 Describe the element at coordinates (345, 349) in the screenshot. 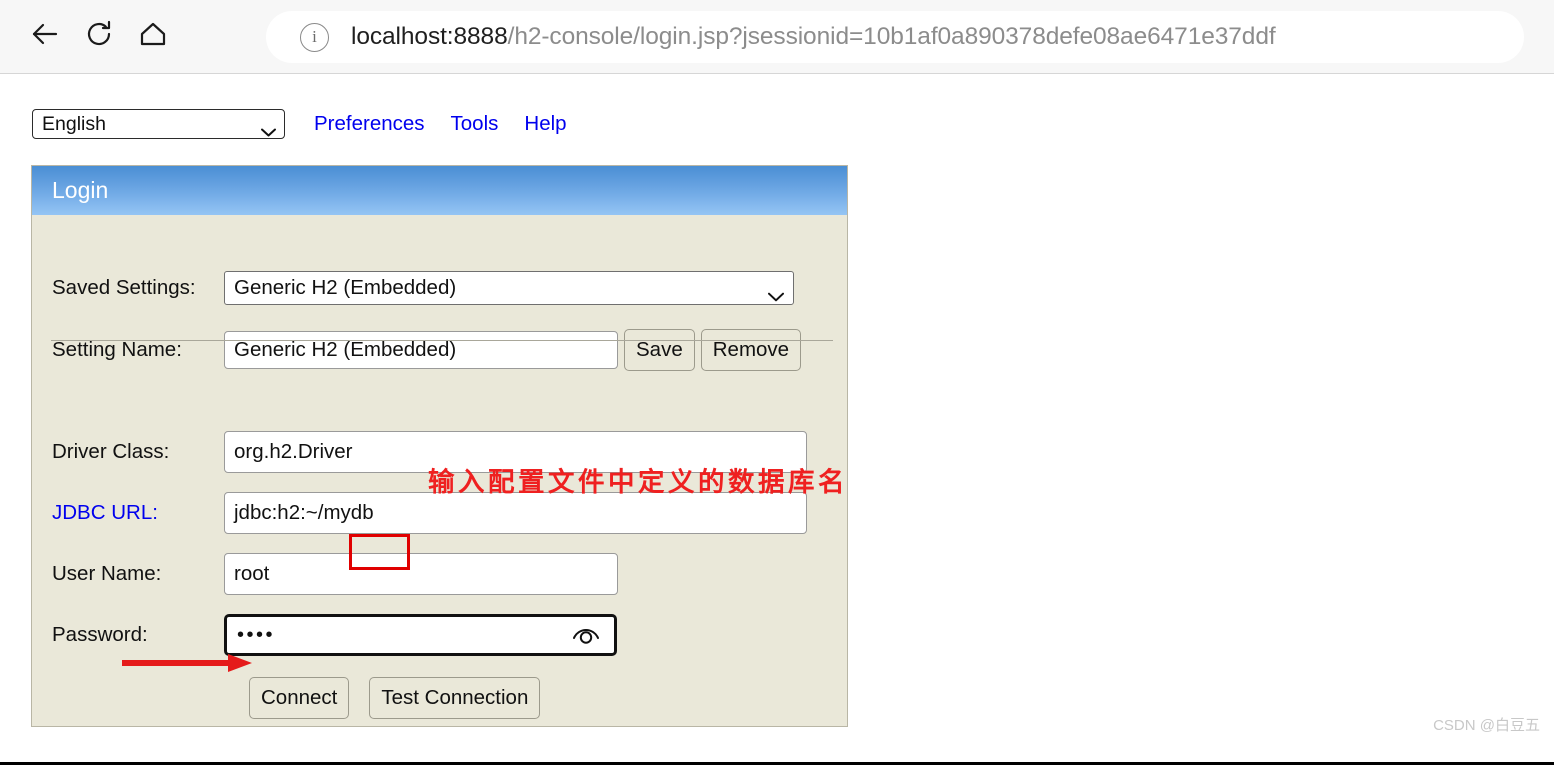

I see `setting-name-value: Generic H2 (Embedded)` at that location.